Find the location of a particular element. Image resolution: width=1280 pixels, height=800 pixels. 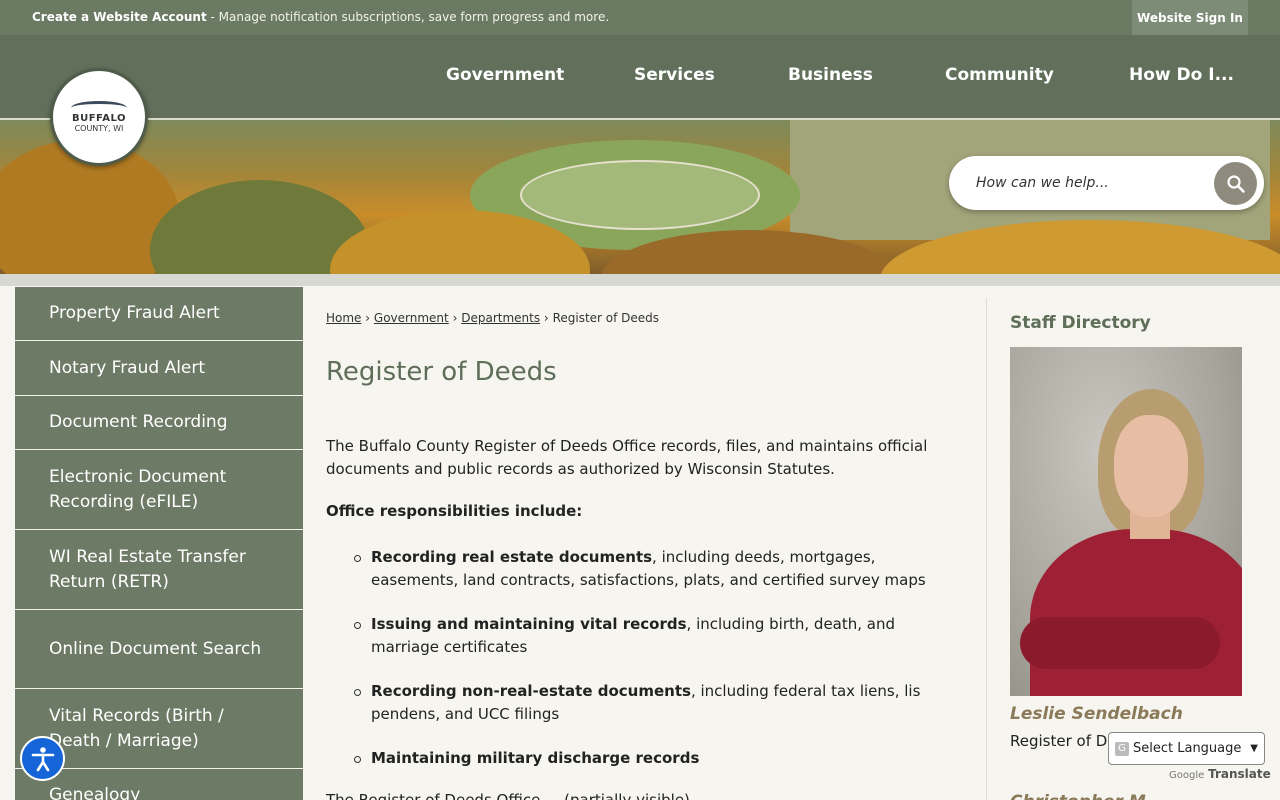

website-sign-in-button: Website Sign In is located at coordinates (1190, 17).